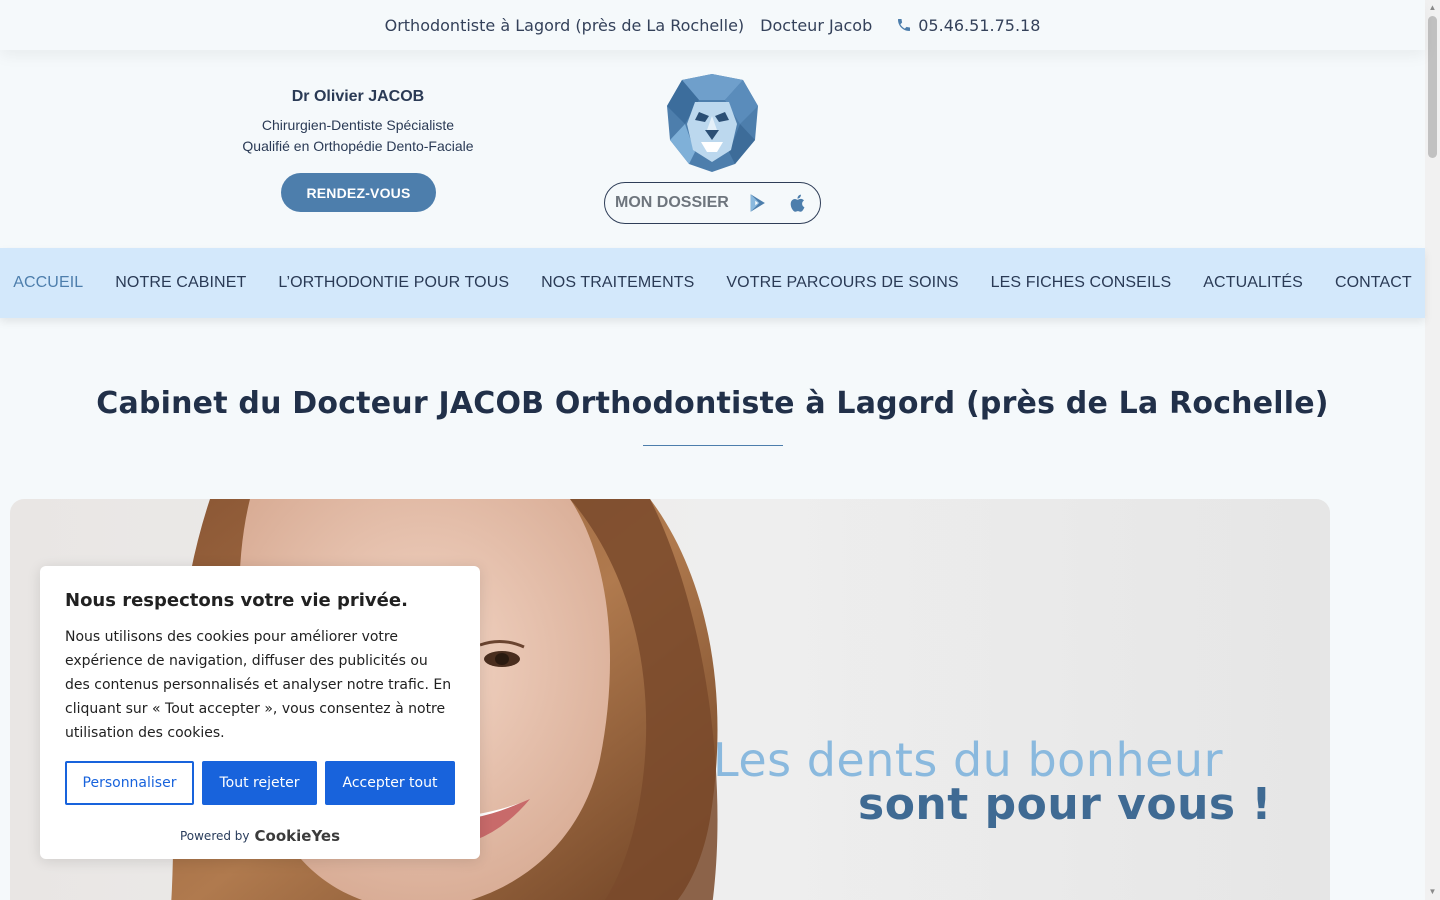 This screenshot has height=900, width=1440. What do you see at coordinates (1373, 283) in the screenshot?
I see `nav-contact: CONTACT` at bounding box center [1373, 283].